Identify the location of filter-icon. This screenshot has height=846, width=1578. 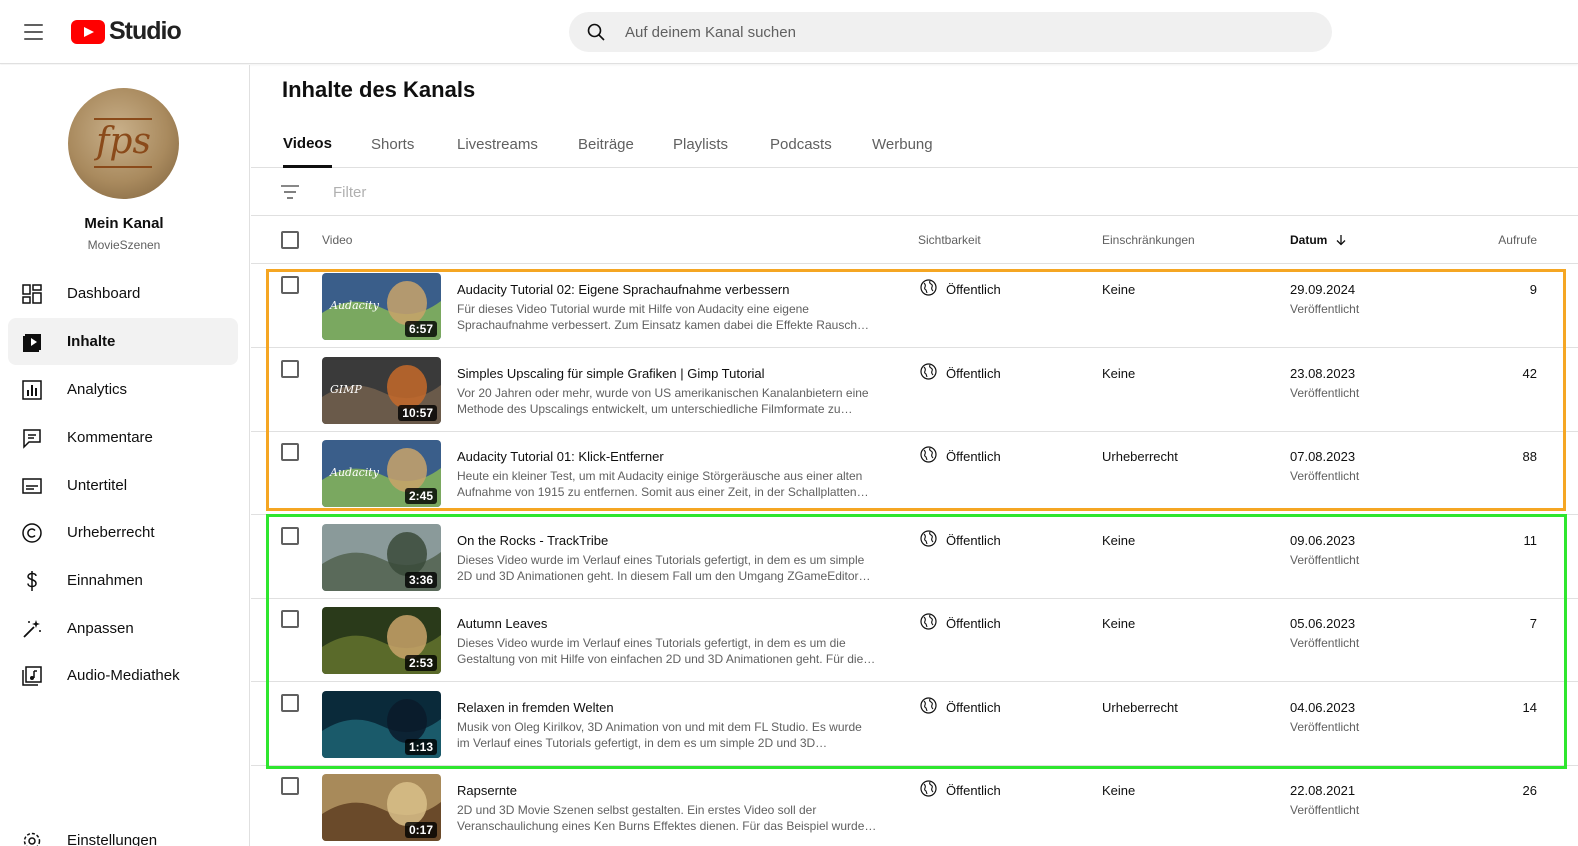
(290, 192).